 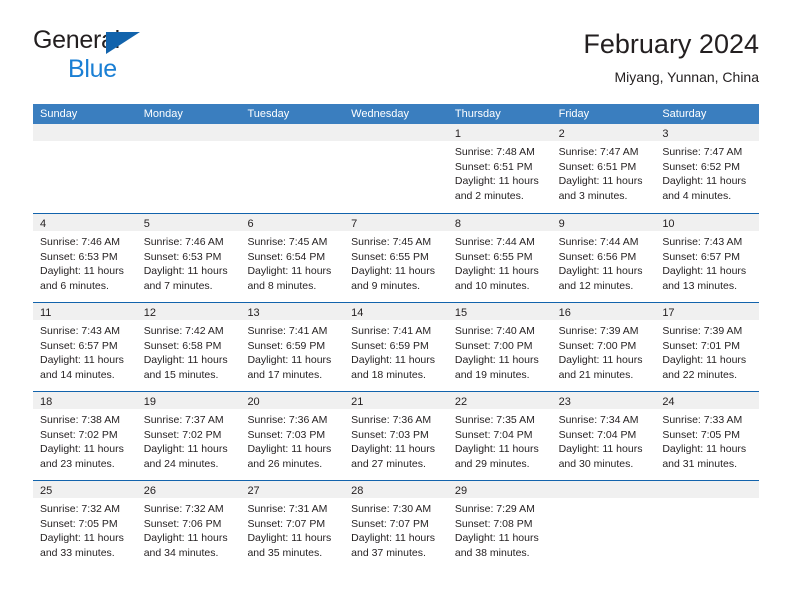 I want to click on day-number: 13, so click(x=253, y=313).